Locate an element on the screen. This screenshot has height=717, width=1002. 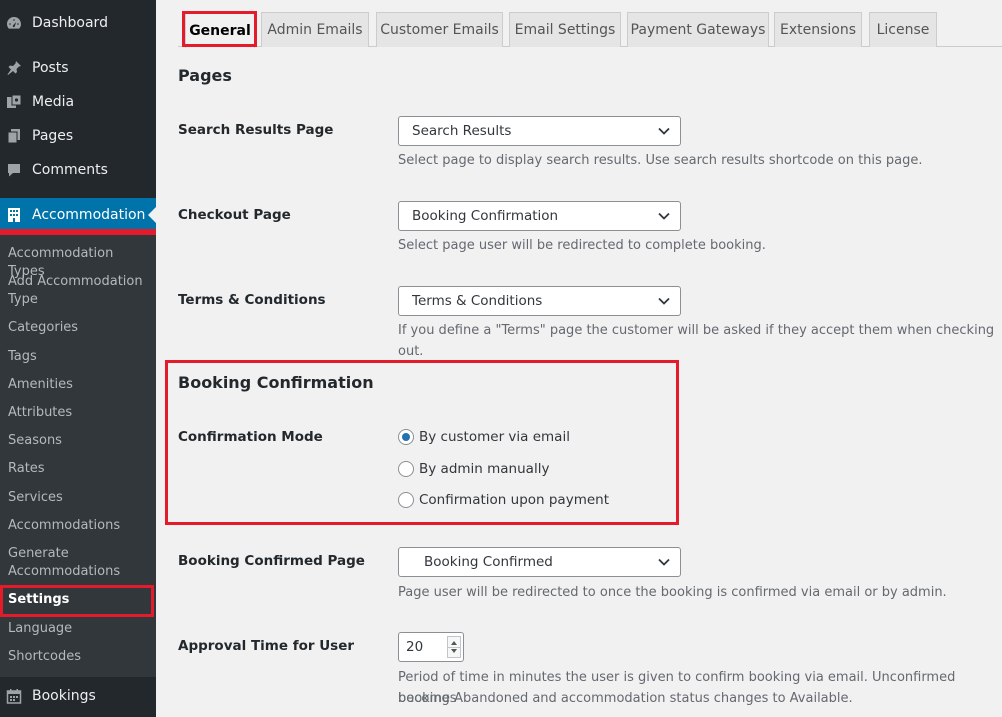
menu-label: Media is located at coordinates (53, 102).